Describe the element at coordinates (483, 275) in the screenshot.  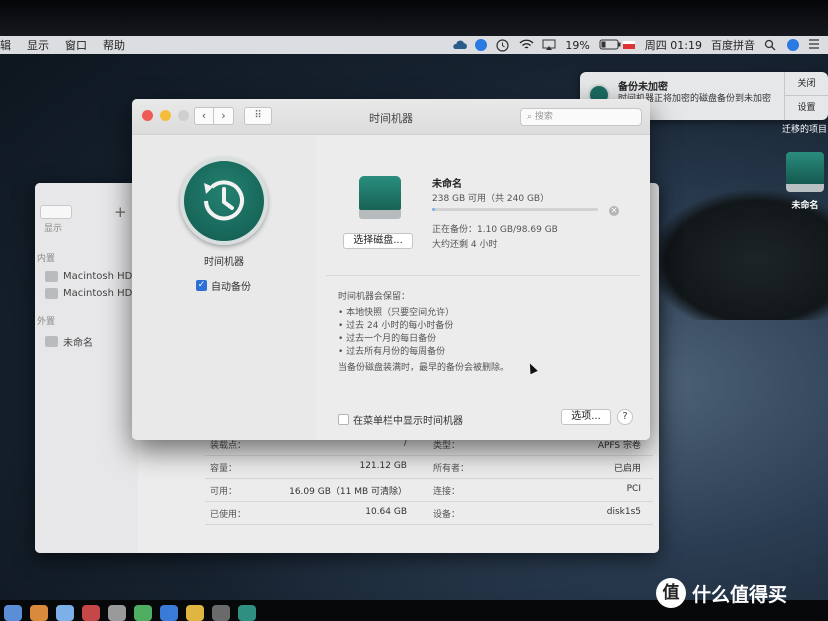
I see `divider` at that location.